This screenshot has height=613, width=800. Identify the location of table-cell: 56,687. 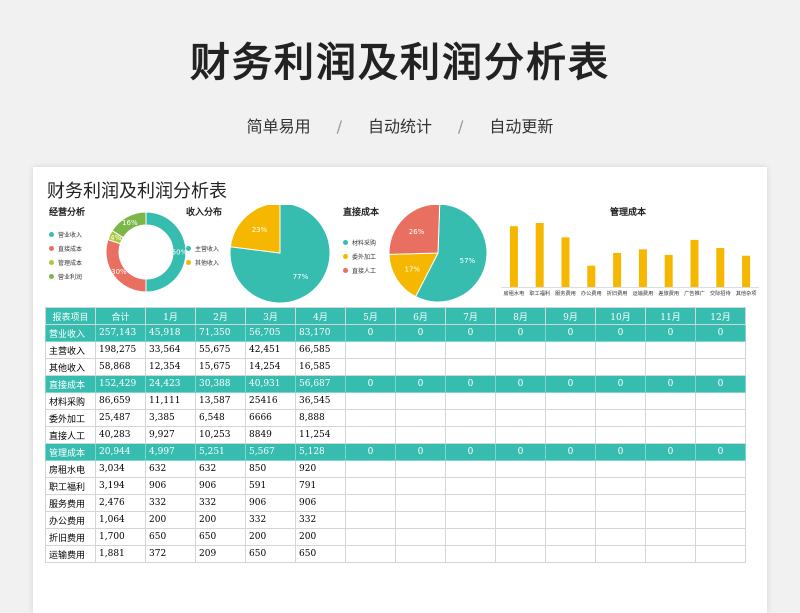
(320, 384).